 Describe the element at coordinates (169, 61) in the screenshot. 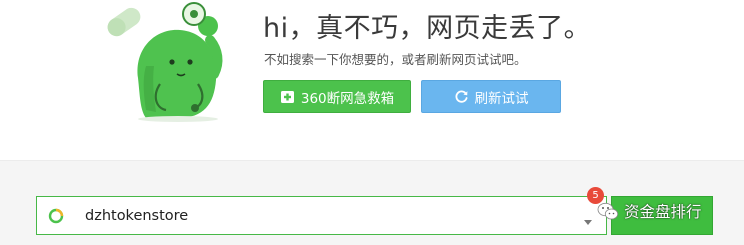

I see `mascot-illustration` at that location.